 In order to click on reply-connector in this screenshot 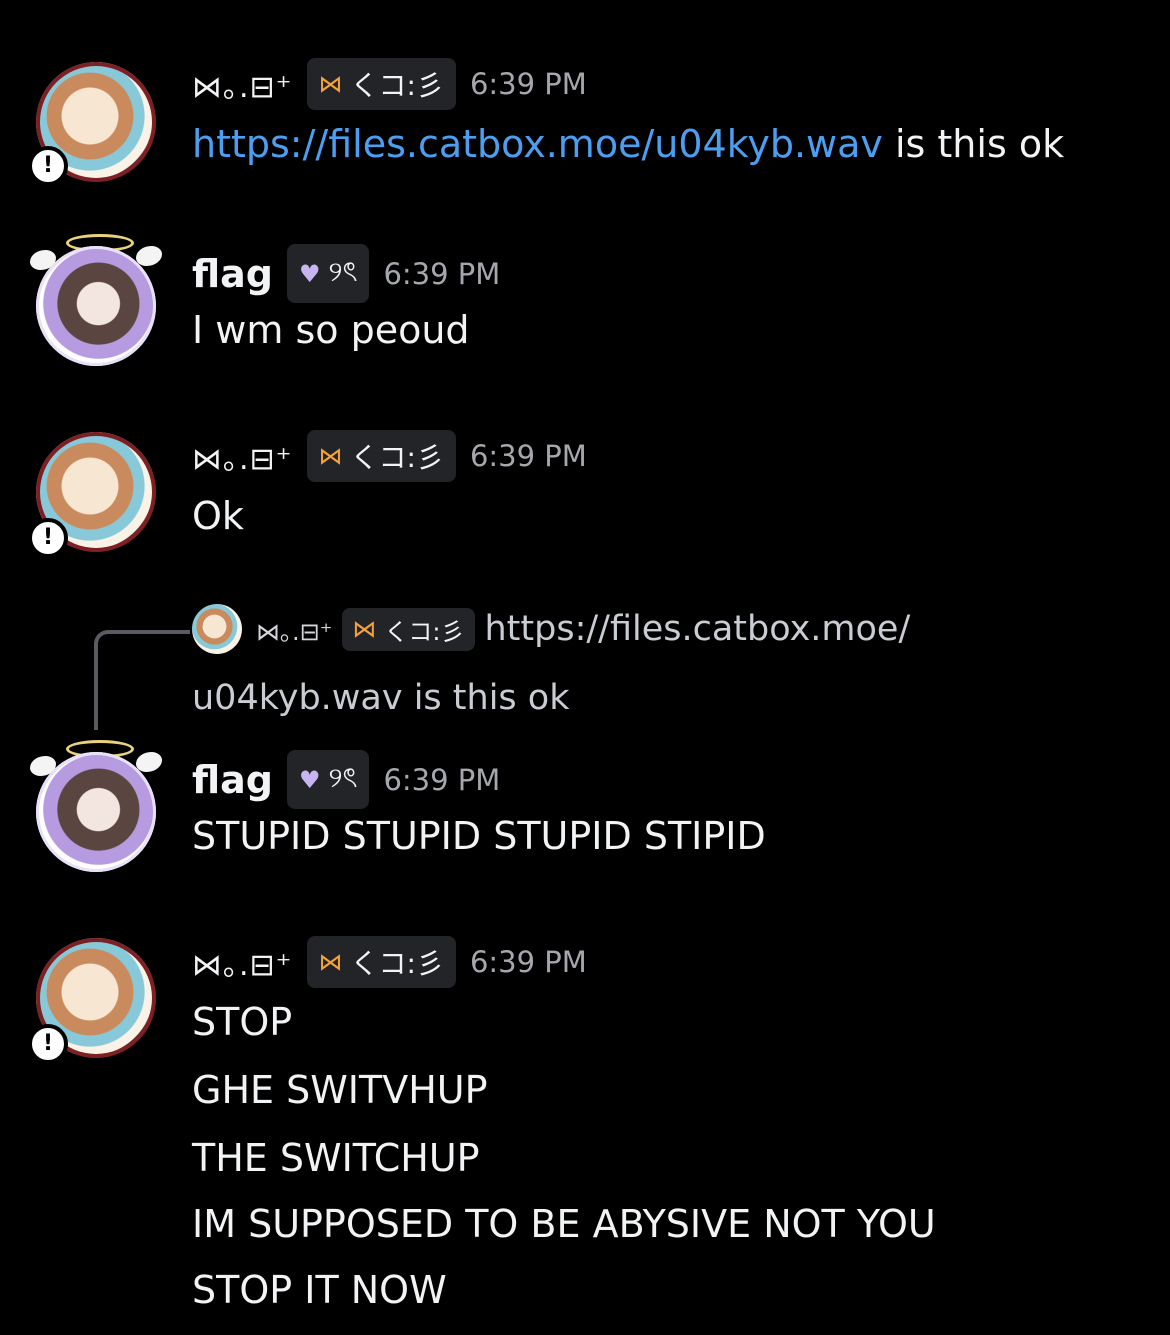, I will do `click(142, 680)`.